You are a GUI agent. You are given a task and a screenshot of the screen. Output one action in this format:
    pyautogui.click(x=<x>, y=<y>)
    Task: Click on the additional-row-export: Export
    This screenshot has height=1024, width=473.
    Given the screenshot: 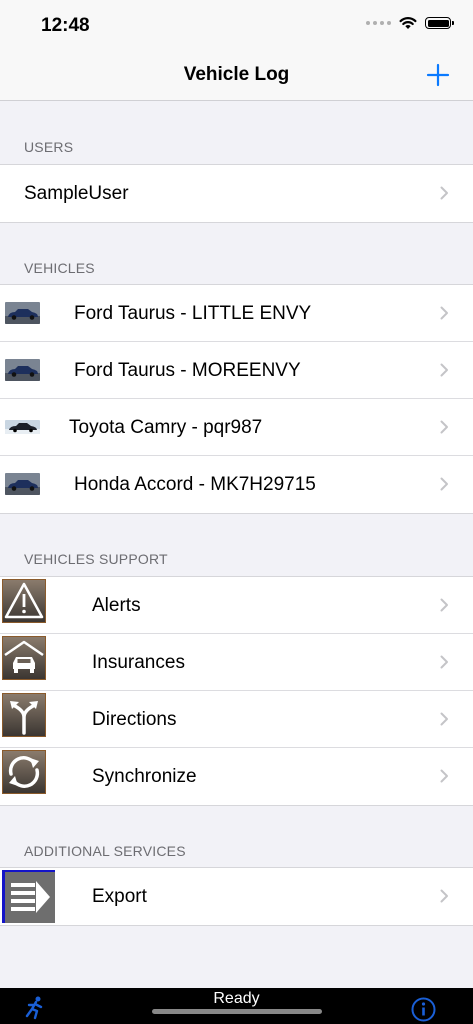 What is the action you would take?
    pyautogui.click(x=236, y=896)
    